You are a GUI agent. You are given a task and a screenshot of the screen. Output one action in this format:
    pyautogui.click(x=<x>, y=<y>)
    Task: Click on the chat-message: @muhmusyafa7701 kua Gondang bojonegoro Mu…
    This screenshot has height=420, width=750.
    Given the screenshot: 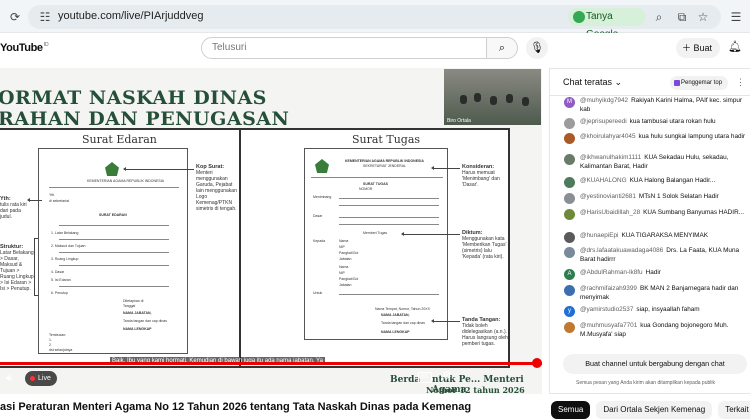 What is the action you would take?
    pyautogui.click(x=657, y=330)
    